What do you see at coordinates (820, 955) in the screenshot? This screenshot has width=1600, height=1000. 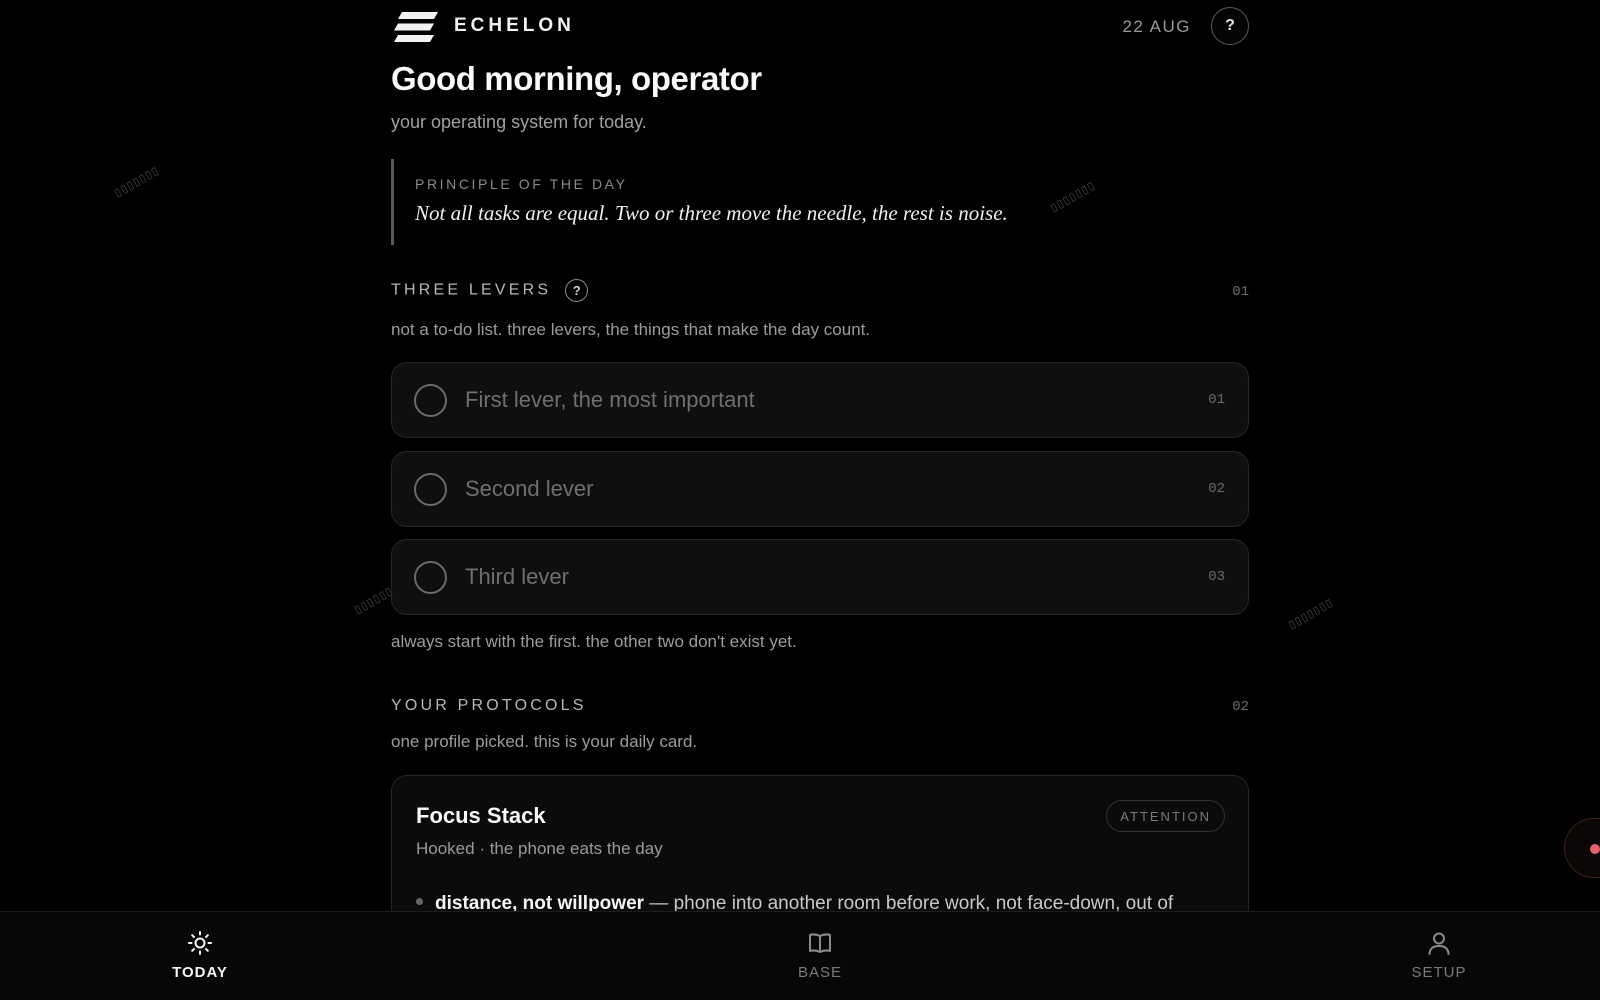 I see `nav-tab-base: BASE` at bounding box center [820, 955].